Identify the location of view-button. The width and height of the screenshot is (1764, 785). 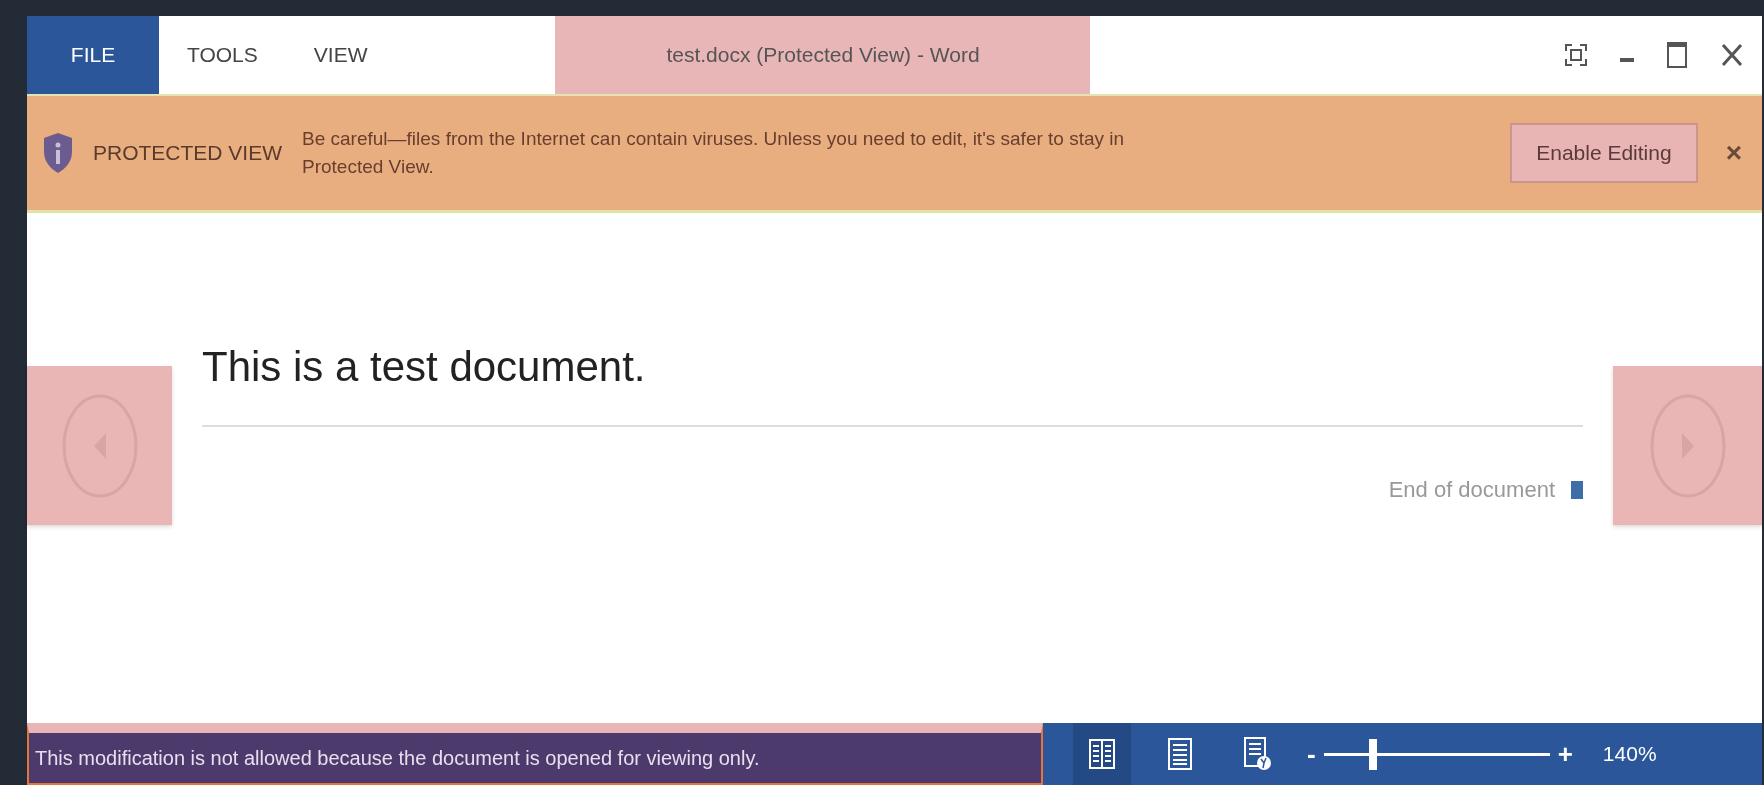
(1102, 754).